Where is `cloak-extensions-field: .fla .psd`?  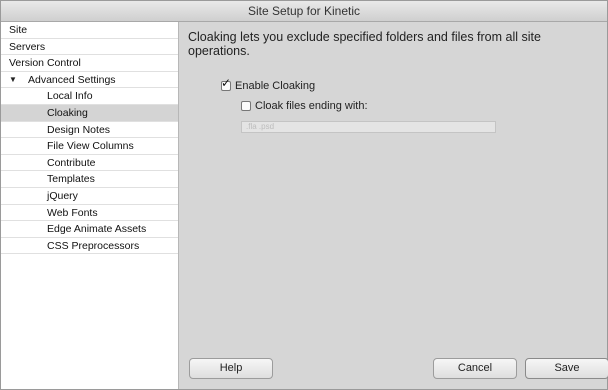 cloak-extensions-field: .fla .psd is located at coordinates (368, 127).